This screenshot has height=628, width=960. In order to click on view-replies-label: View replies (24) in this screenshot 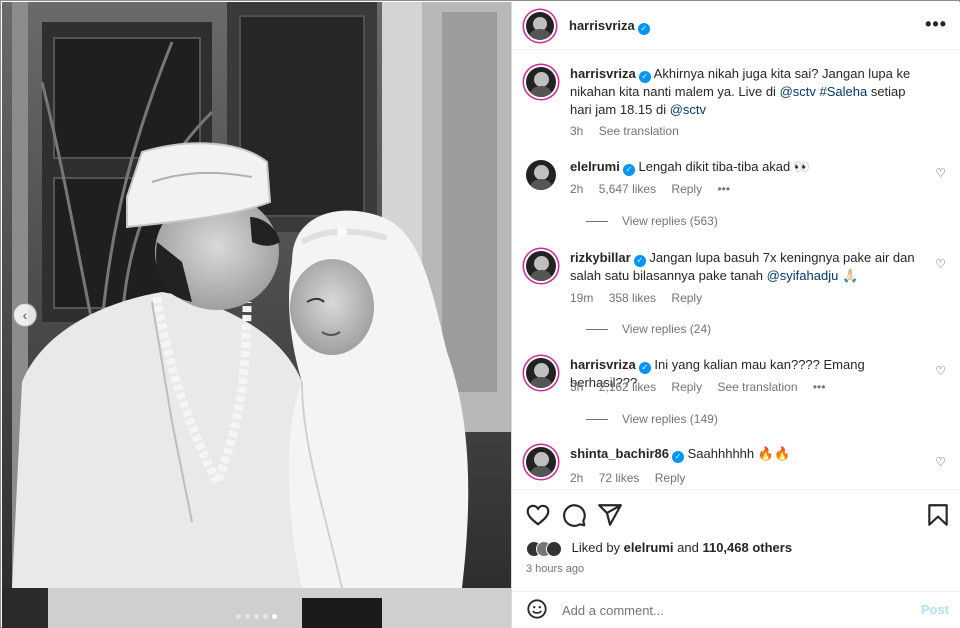, I will do `click(666, 329)`.